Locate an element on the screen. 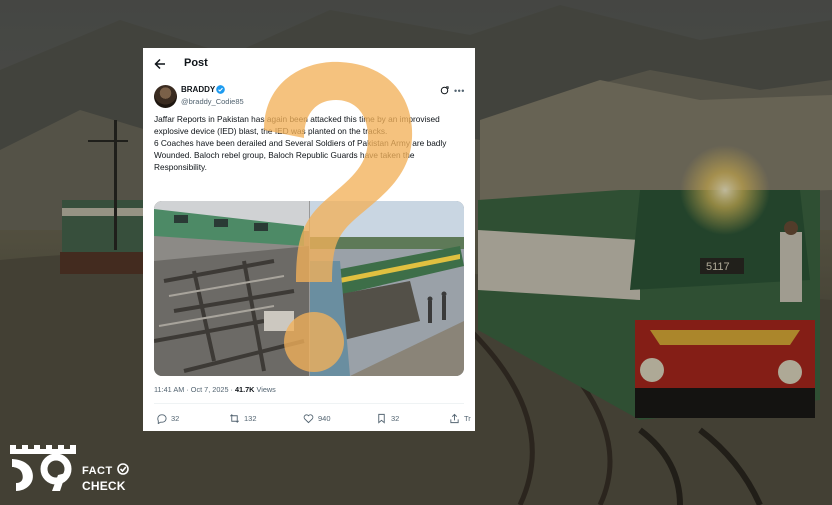 The image size is (832, 505). heart-icon is located at coordinates (308, 418).